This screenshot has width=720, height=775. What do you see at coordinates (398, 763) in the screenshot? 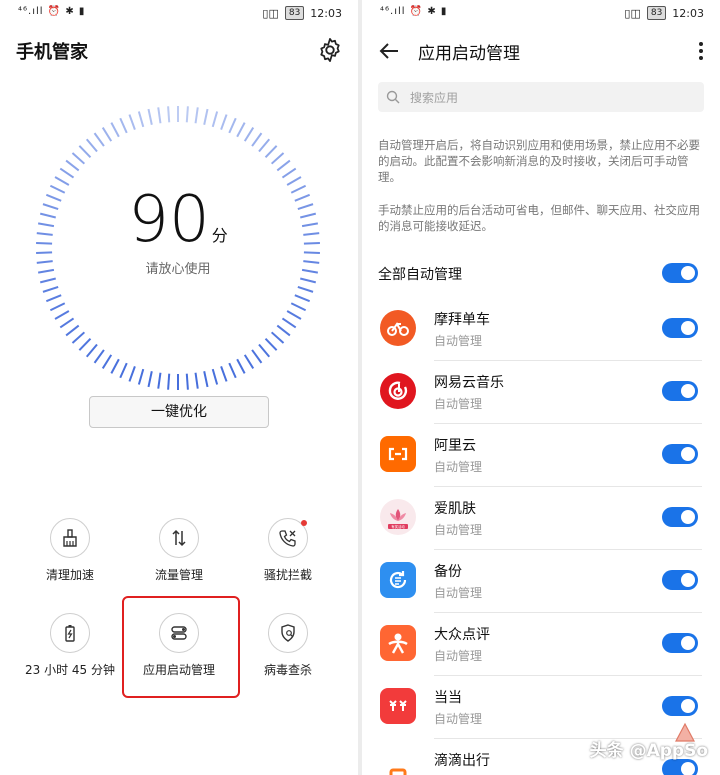
I see `didi-icon` at bounding box center [398, 763].